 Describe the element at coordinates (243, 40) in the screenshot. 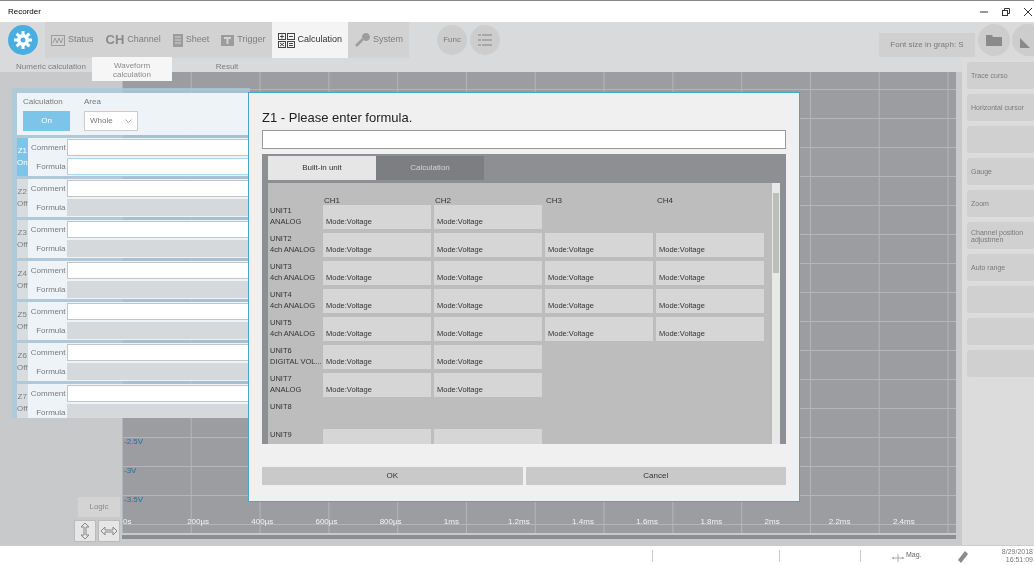

I see `toolbar-tab: Trigger` at that location.